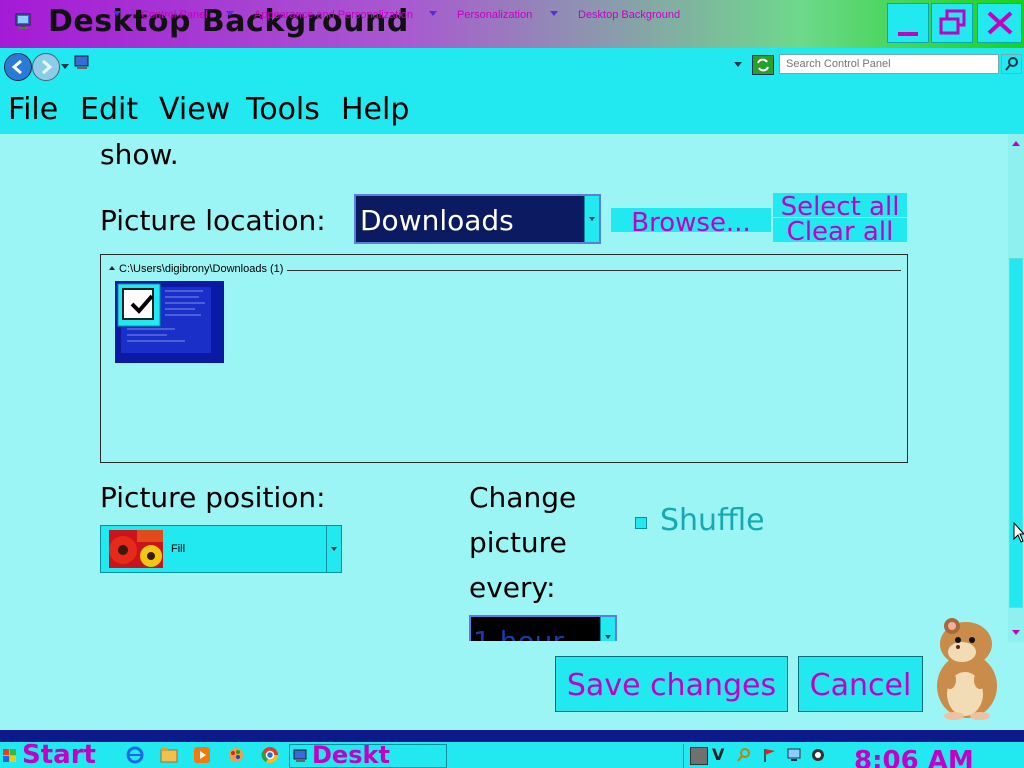 The width and height of the screenshot is (1024, 768). What do you see at coordinates (142, 304) in the screenshot?
I see `checkmark-icon` at bounding box center [142, 304].